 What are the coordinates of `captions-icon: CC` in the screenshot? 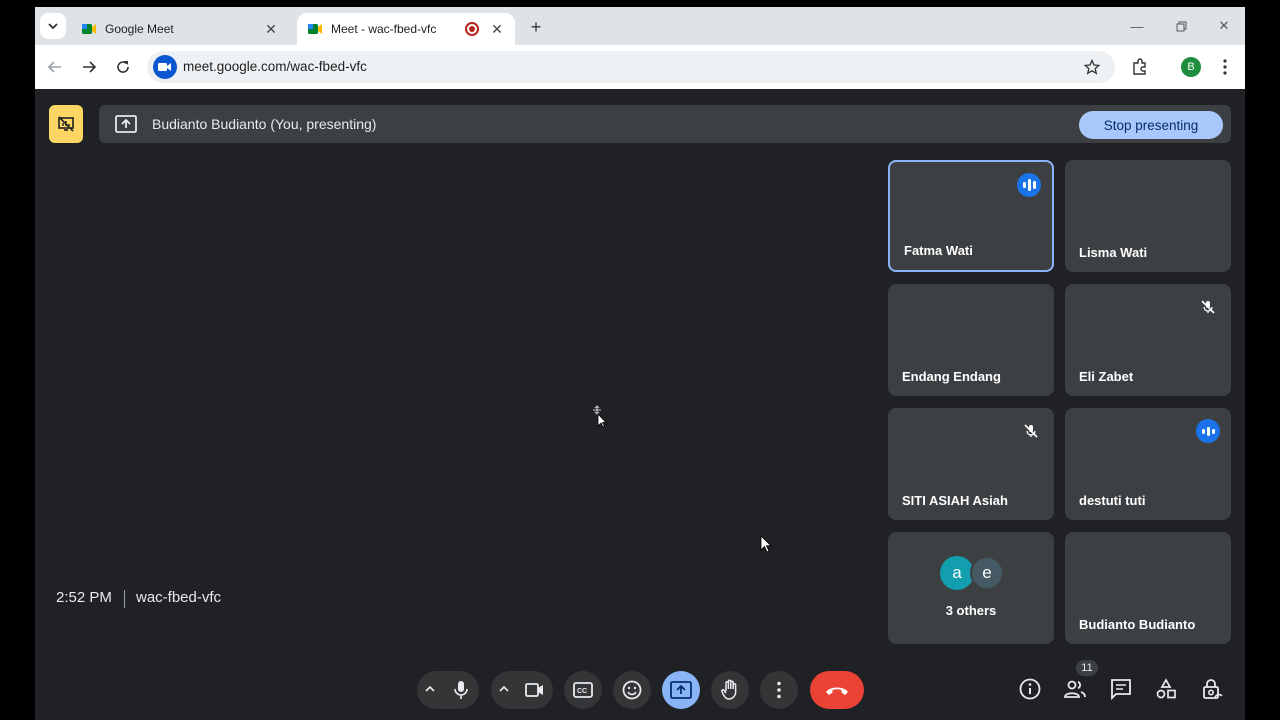 It's located at (583, 690).